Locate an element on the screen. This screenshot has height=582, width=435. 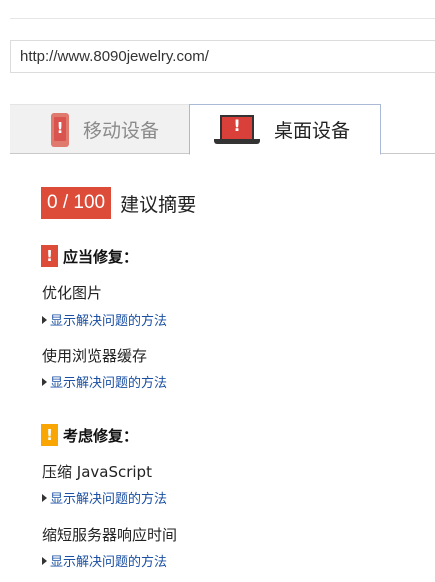
score-summary: 0 / 100 建议摘要 is located at coordinates (118, 203).